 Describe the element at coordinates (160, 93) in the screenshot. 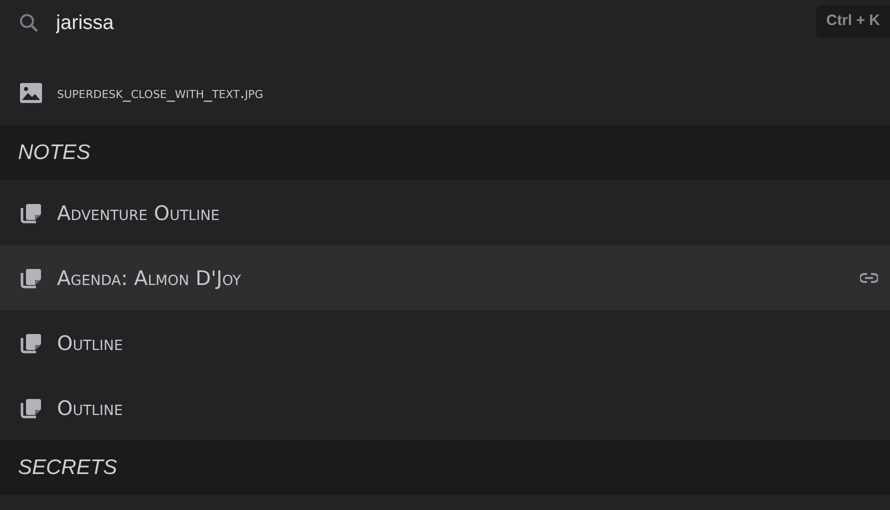

I see `item-title: superdesk_close_with_text.jpg` at that location.